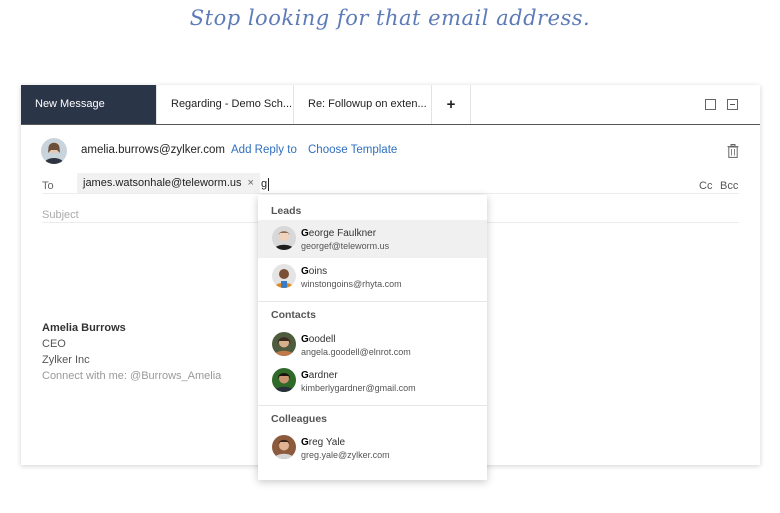 Image resolution: width=780 pixels, height=513 pixels. I want to click on group-title-leads: Leads, so click(286, 211).